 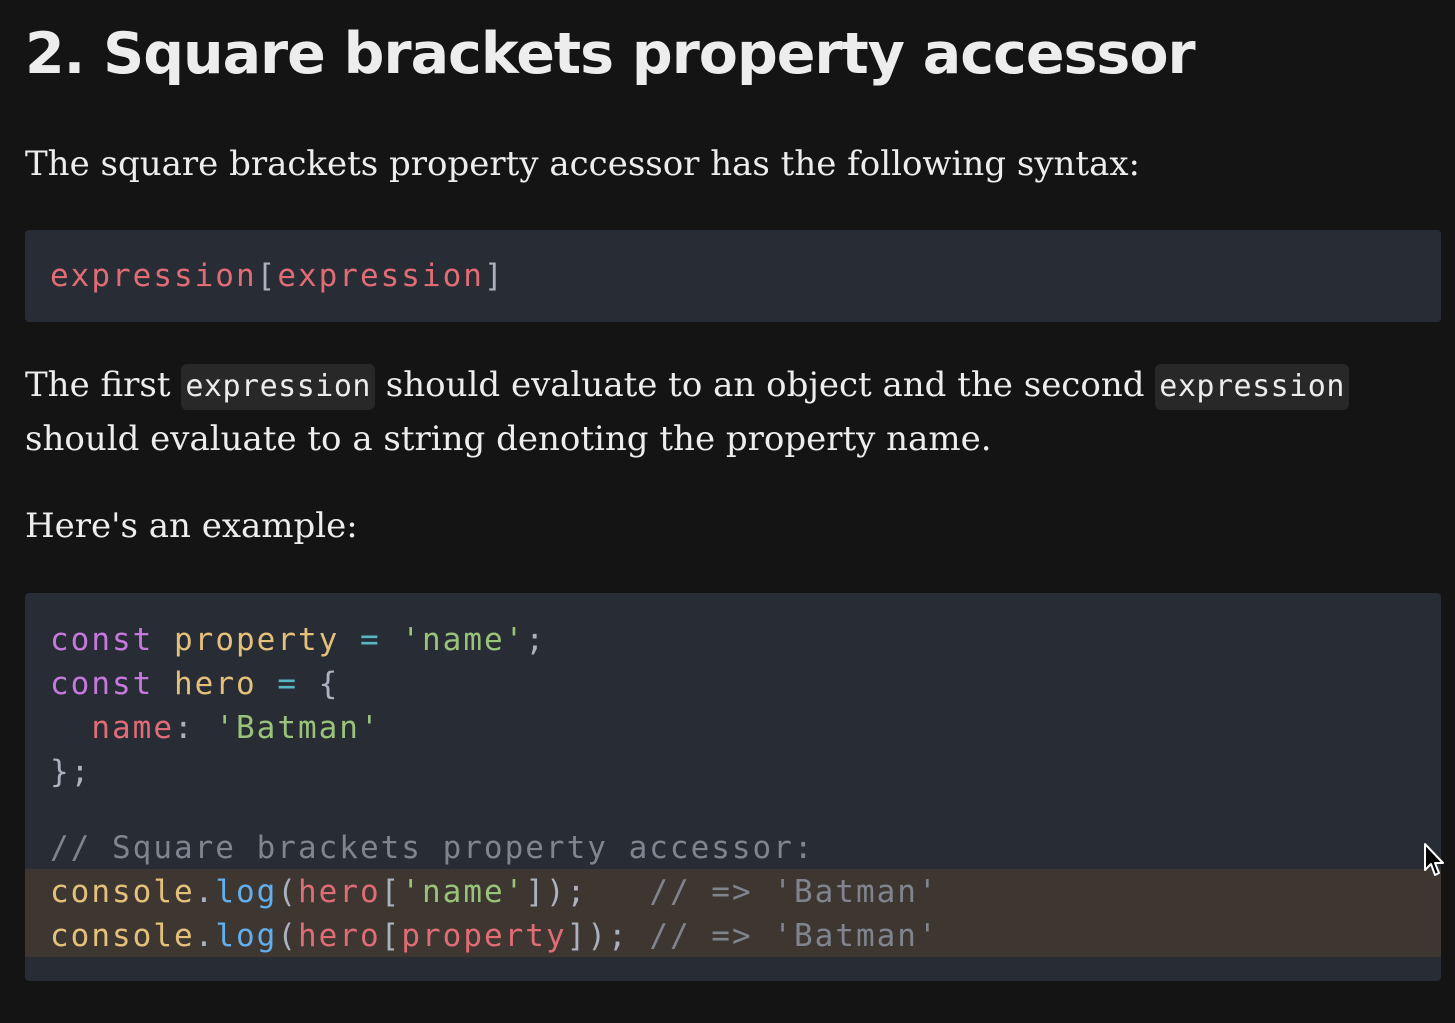 What do you see at coordinates (329, 684) in the screenshot?
I see `token: {` at bounding box center [329, 684].